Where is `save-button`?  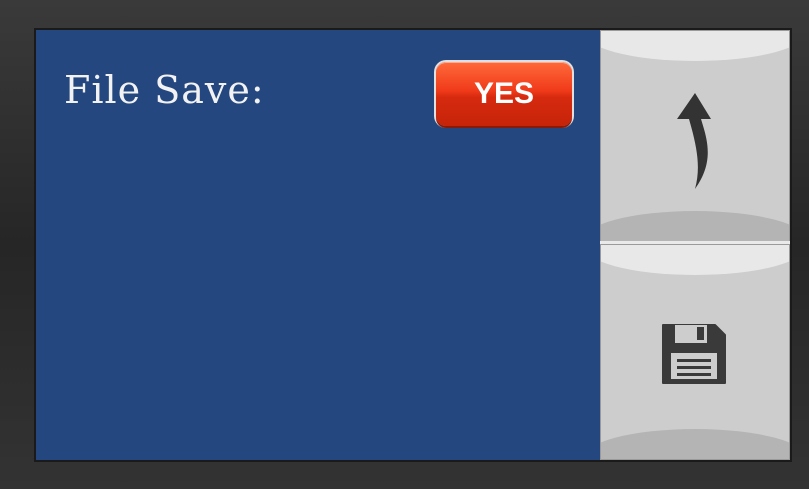
save-button is located at coordinates (695, 352).